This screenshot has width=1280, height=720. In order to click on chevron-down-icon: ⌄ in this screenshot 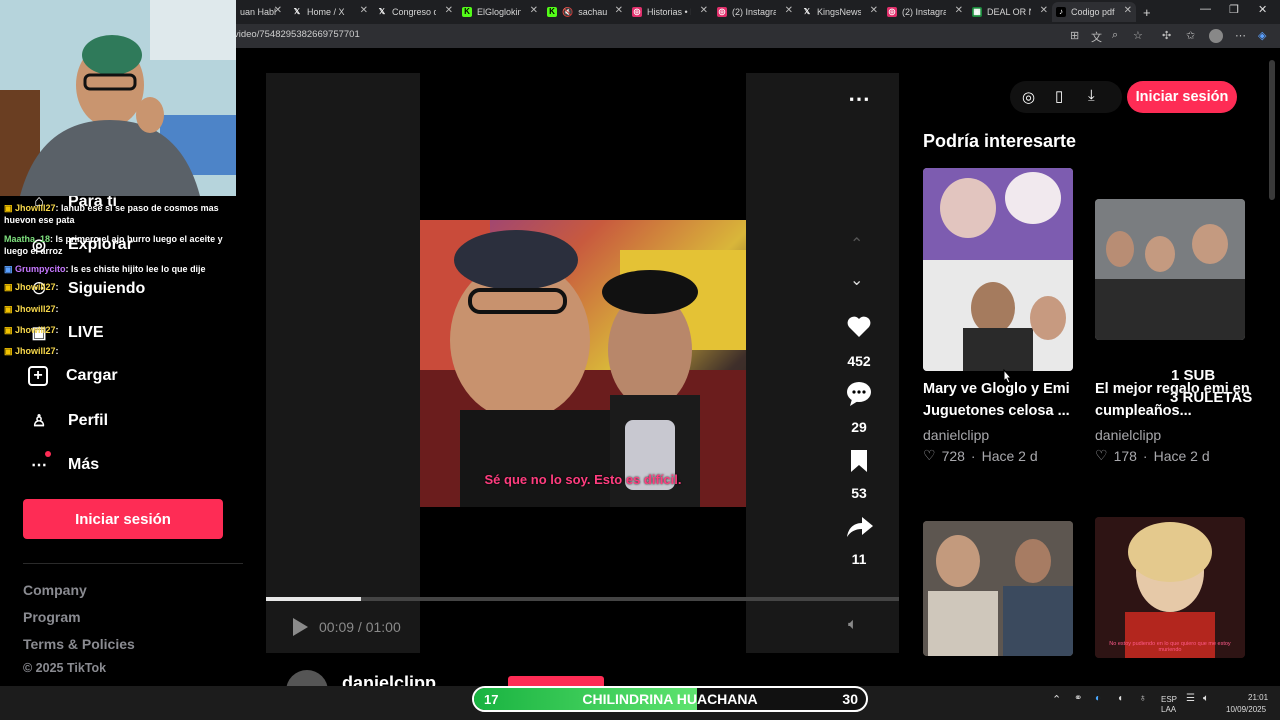, I will do `click(856, 280)`.